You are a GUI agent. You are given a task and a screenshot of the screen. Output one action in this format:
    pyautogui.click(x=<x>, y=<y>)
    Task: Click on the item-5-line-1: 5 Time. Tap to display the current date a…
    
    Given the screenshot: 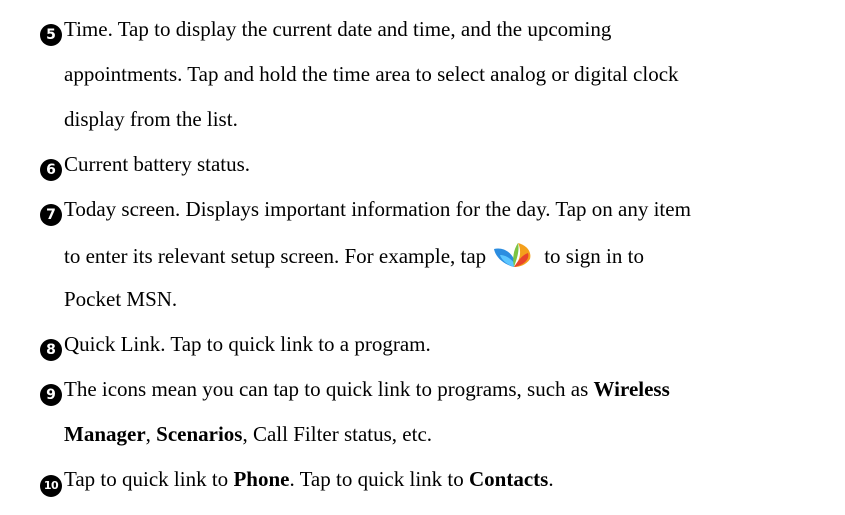 What is the action you would take?
    pyautogui.click(x=325, y=31)
    